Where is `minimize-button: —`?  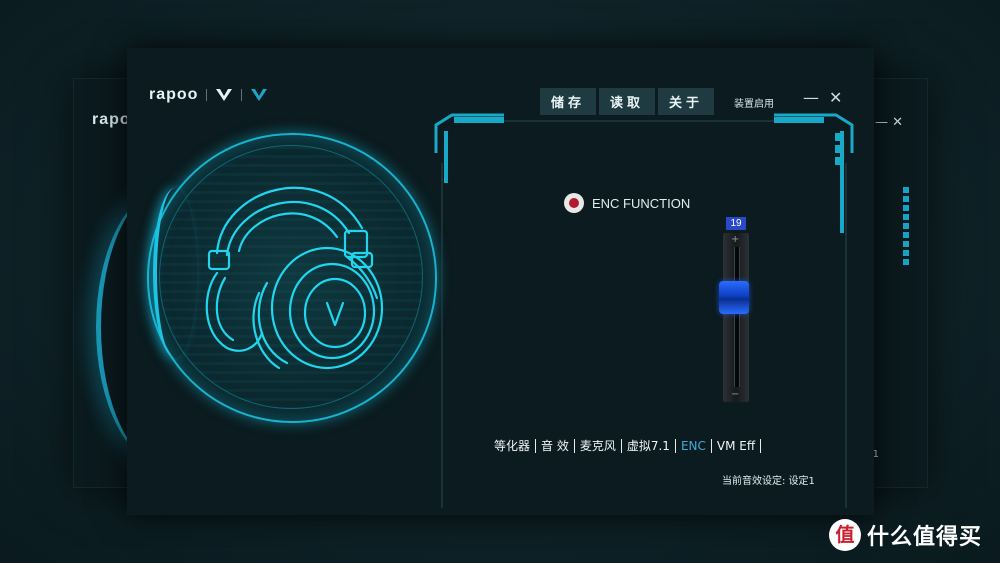
minimize-button: — is located at coordinates (811, 98).